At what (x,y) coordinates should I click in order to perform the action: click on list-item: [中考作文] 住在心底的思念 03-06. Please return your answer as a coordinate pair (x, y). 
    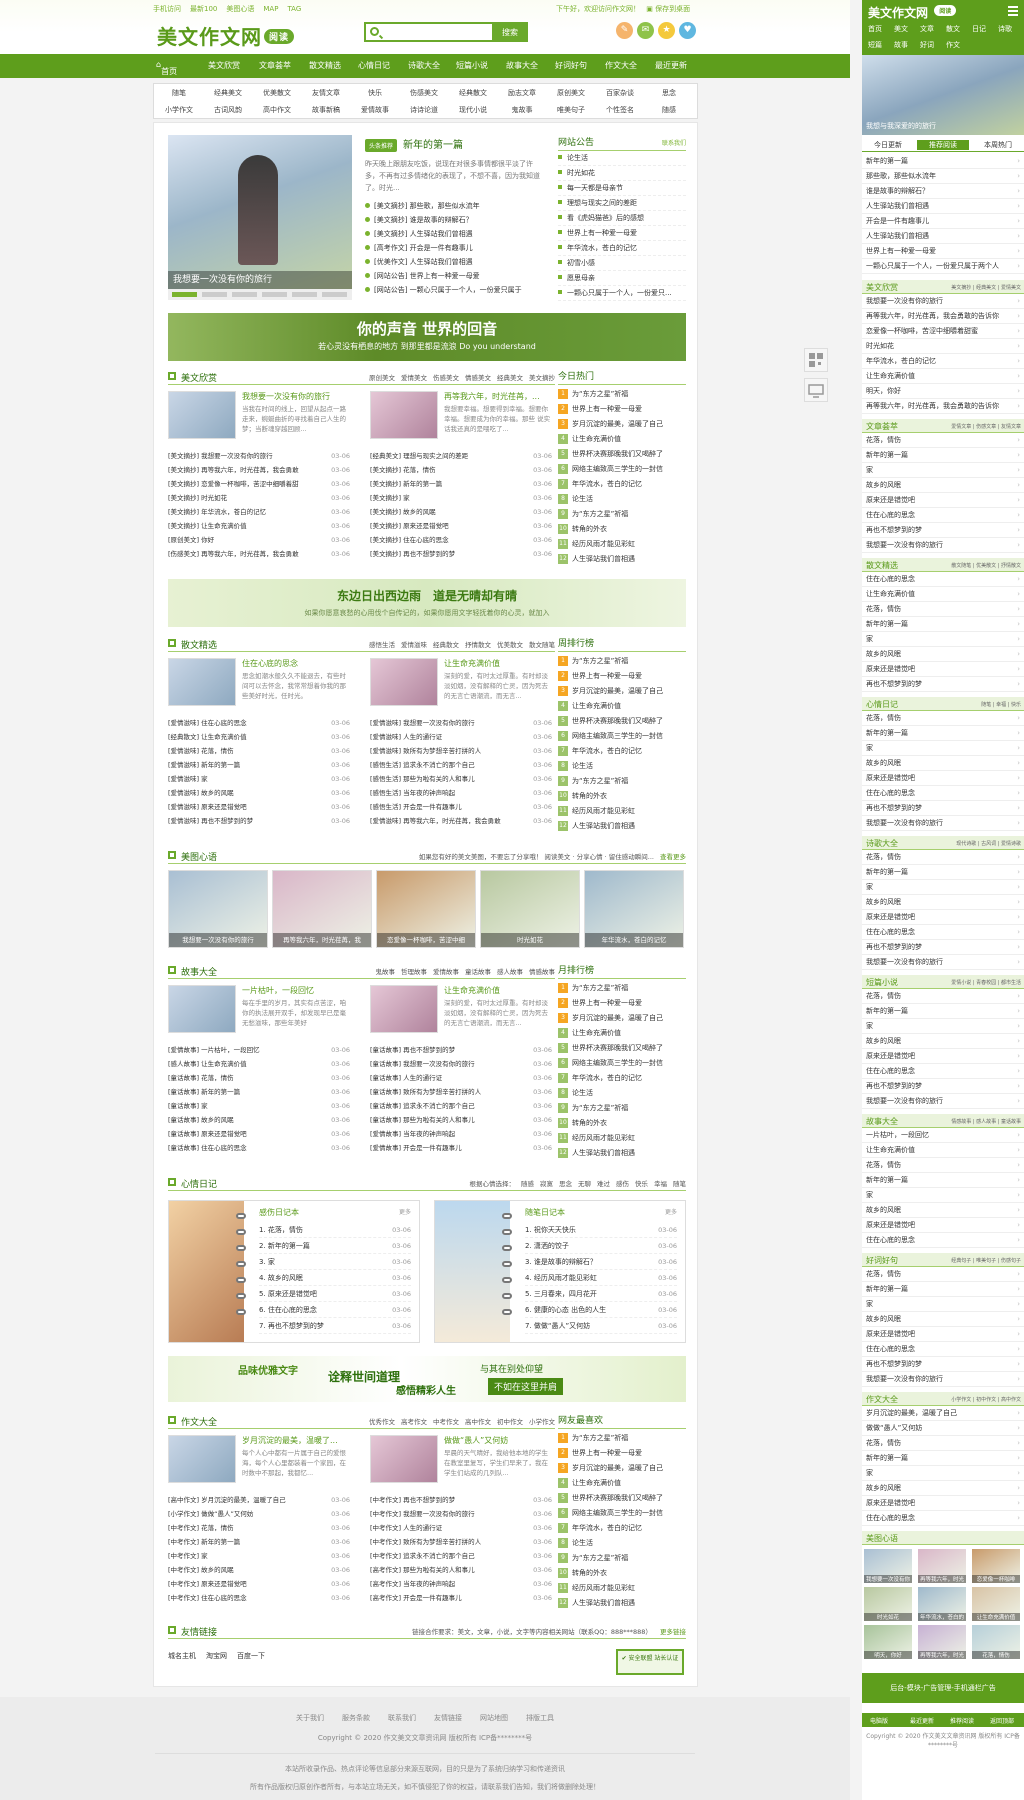
    Looking at the image, I should click on (259, 1598).